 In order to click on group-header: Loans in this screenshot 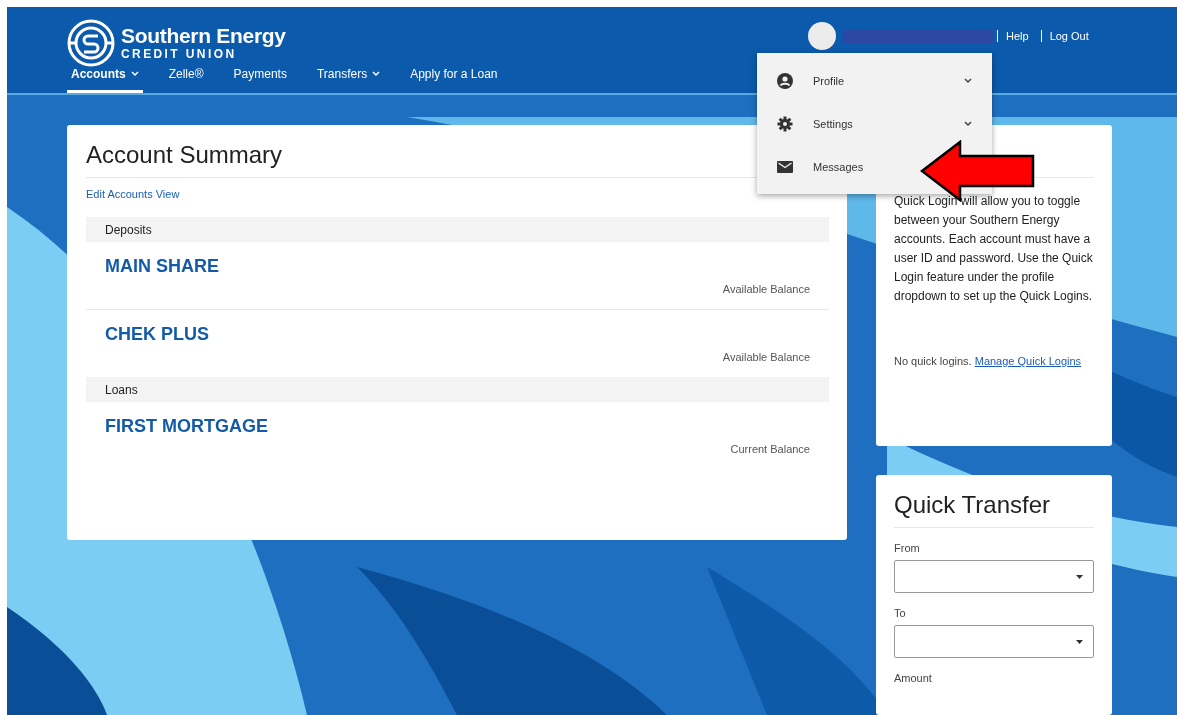, I will do `click(457, 389)`.